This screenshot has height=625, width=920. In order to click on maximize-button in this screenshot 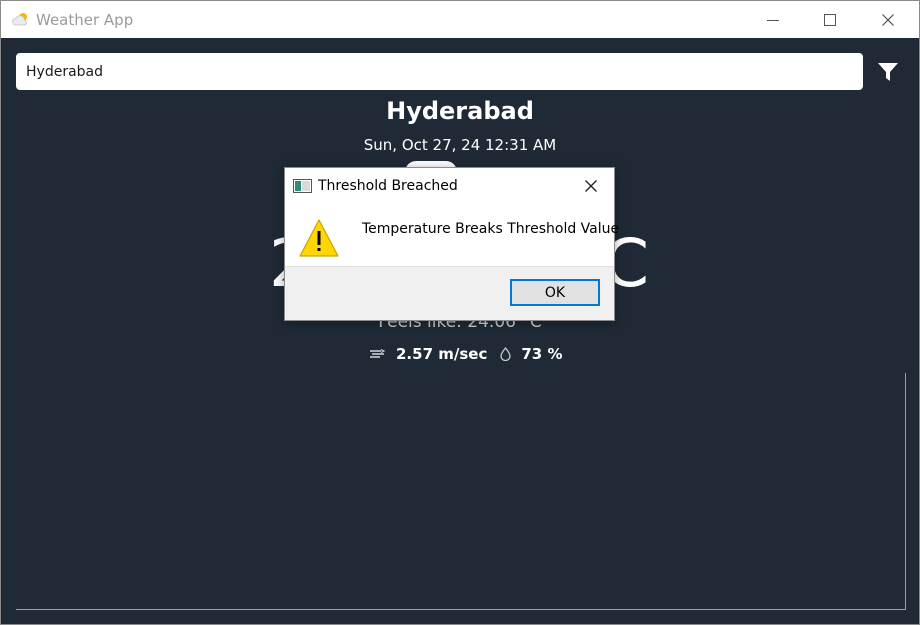, I will do `click(830, 19)`.